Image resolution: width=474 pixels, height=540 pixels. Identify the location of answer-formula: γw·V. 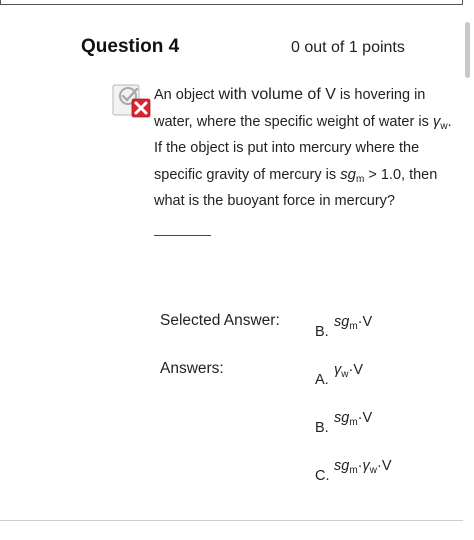
(348, 371).